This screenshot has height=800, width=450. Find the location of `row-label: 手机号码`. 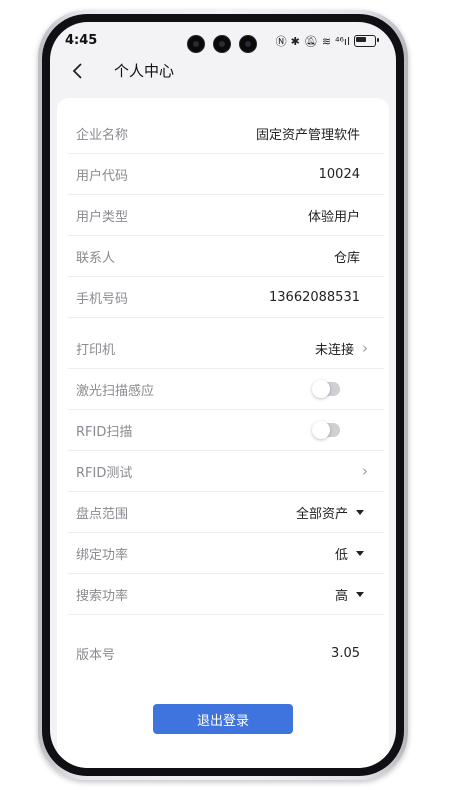

row-label: 手机号码 is located at coordinates (102, 299).